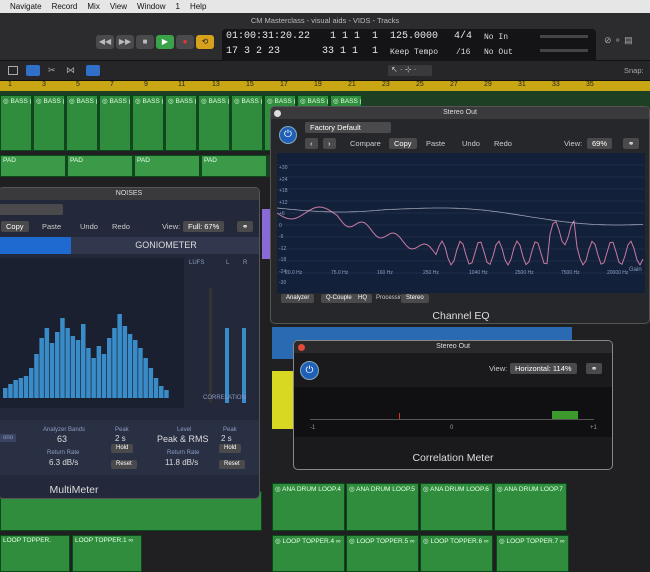  Describe the element at coordinates (293, 273) in the screenshot. I see `eq-band-frequency: 20.0 Hz` at that location.